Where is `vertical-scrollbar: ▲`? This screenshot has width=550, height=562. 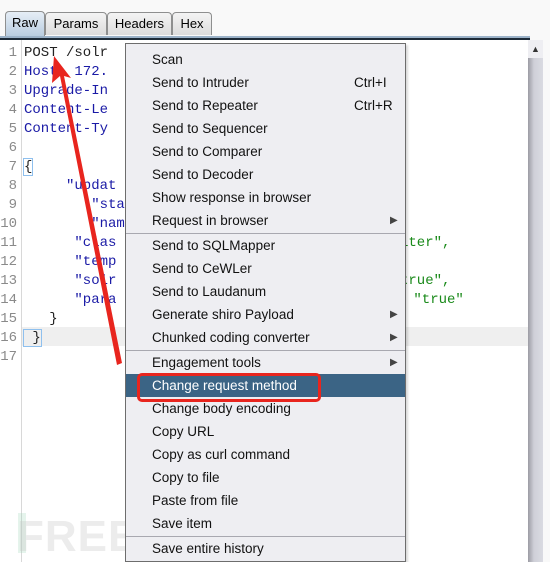 vertical-scrollbar: ▲ is located at coordinates (535, 301).